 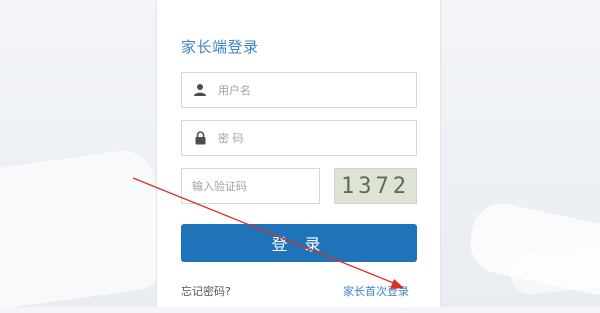 I want to click on captcha-image: 1372, so click(x=375, y=186).